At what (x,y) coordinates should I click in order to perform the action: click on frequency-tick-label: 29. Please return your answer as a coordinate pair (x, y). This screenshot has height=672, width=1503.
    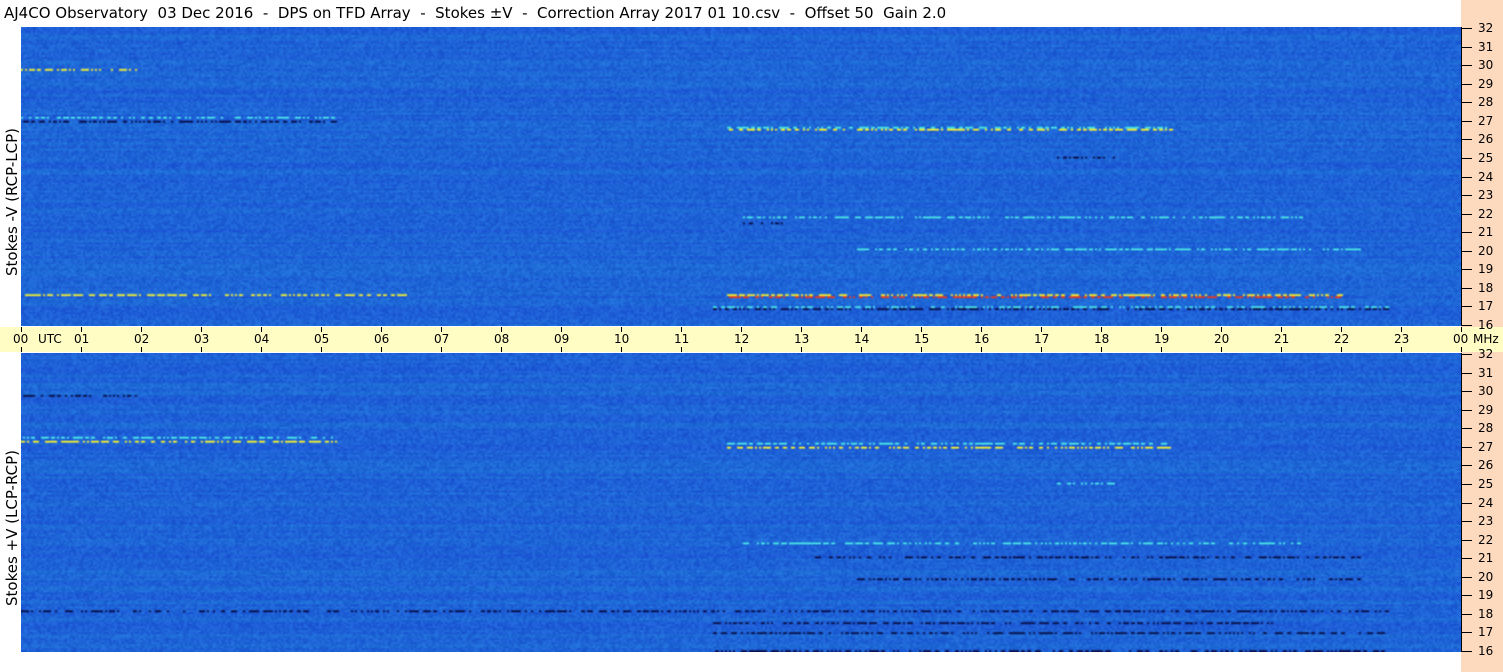
    Looking at the image, I should click on (1486, 84).